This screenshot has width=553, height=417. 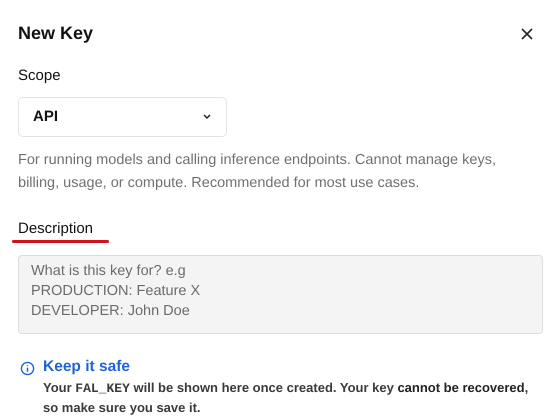 I want to click on dialog-title: New Key, so click(x=56, y=33).